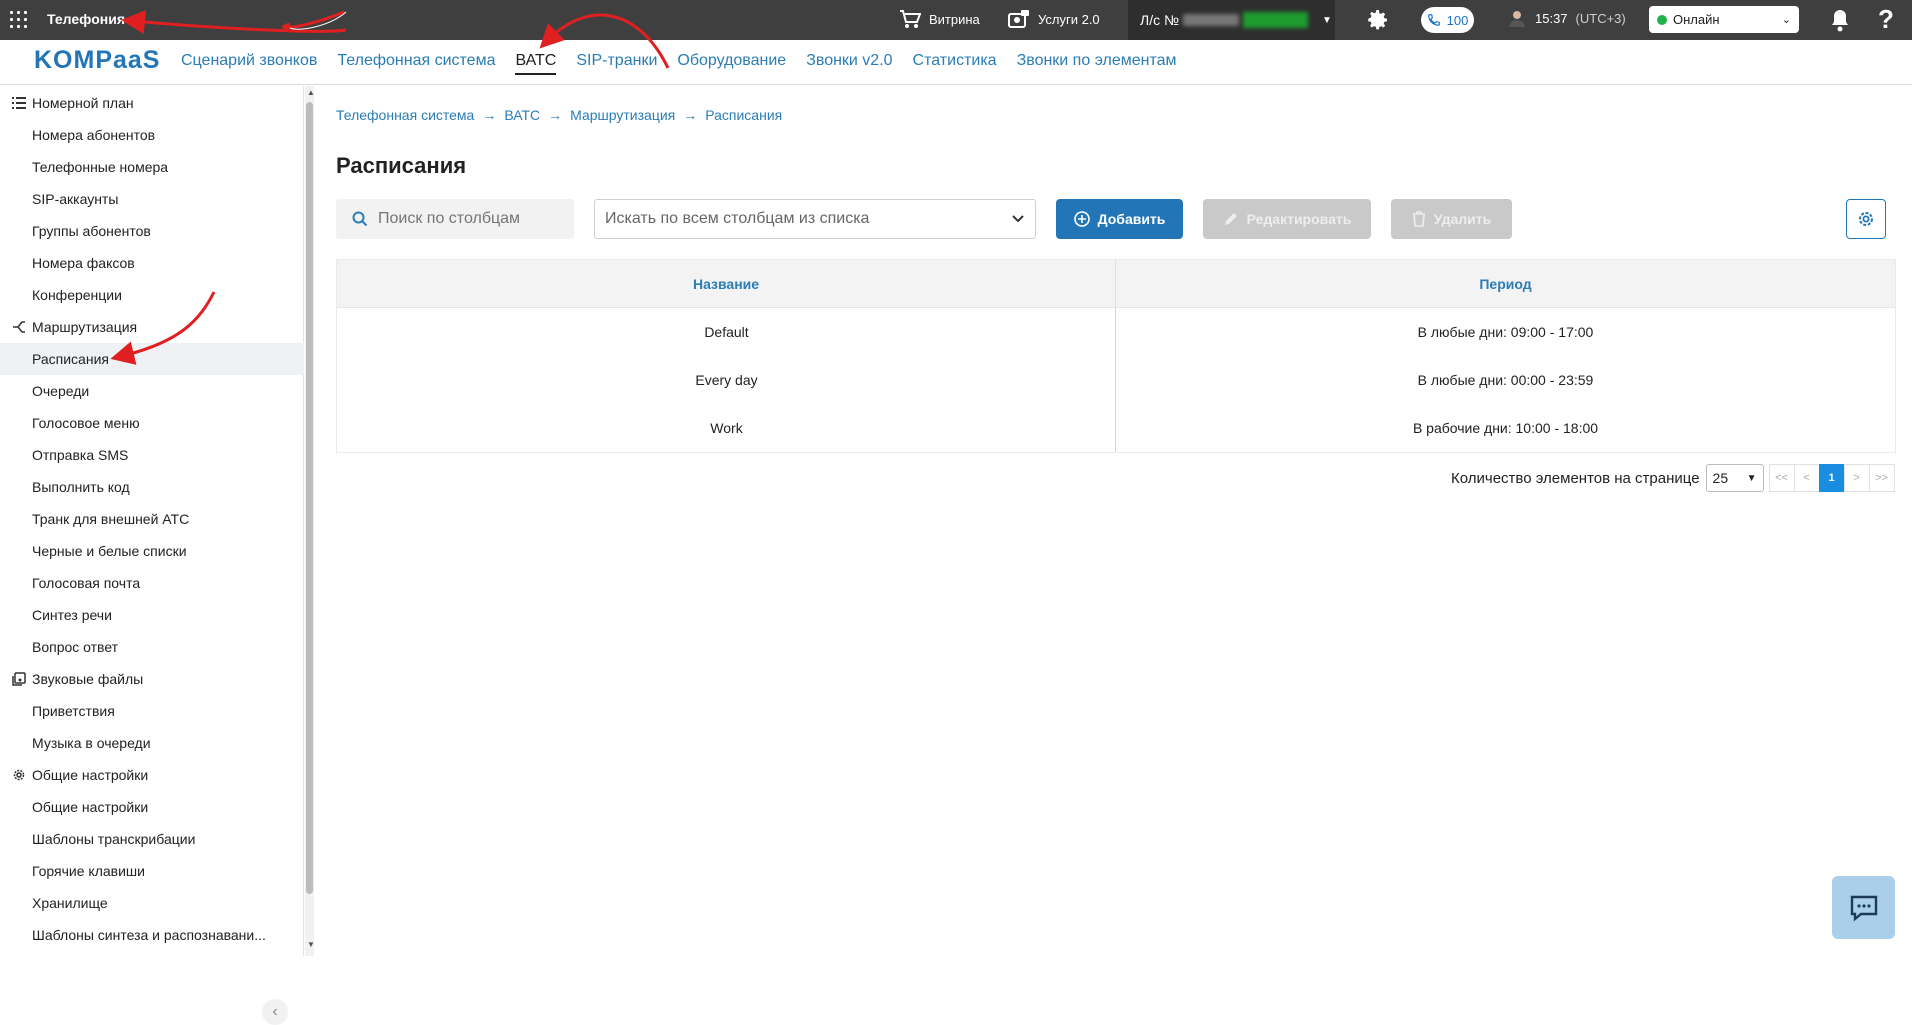 Image resolution: width=1912 pixels, height=1025 pixels. What do you see at coordinates (152, 871) in the screenshot?
I see `sidebar-item-hotkeys: Горячие клавиши` at bounding box center [152, 871].